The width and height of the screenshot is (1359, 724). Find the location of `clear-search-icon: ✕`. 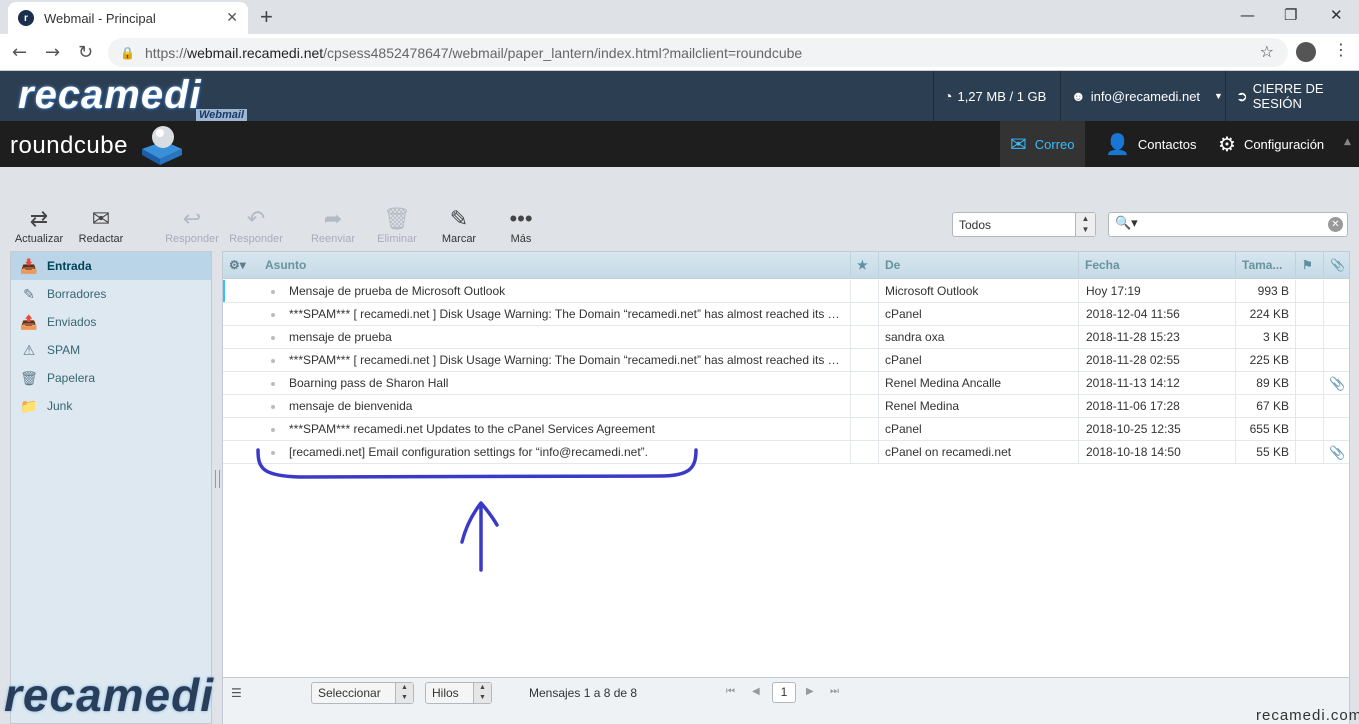

clear-search-icon: ✕ is located at coordinates (1335, 224).